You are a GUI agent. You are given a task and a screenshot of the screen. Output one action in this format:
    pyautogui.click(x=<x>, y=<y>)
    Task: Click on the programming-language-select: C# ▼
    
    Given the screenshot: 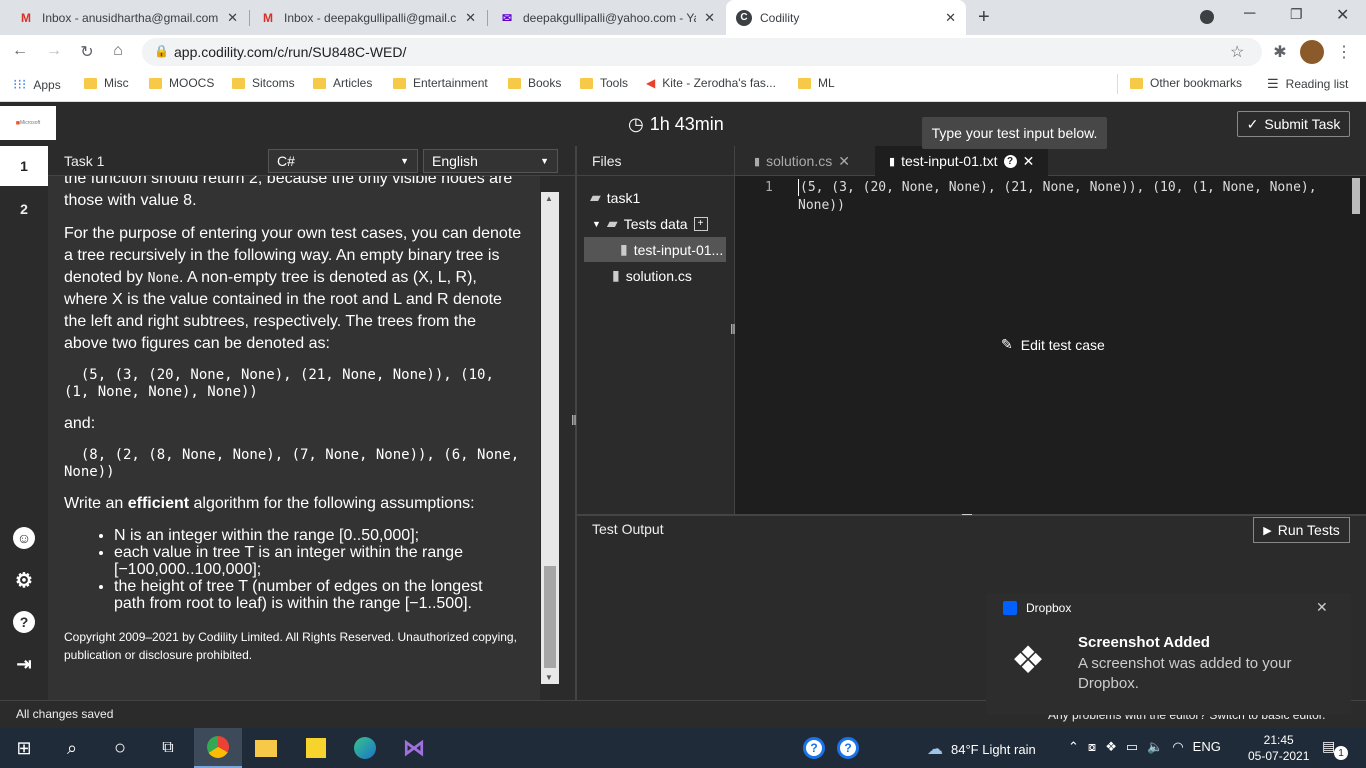 What is the action you would take?
    pyautogui.click(x=343, y=161)
    